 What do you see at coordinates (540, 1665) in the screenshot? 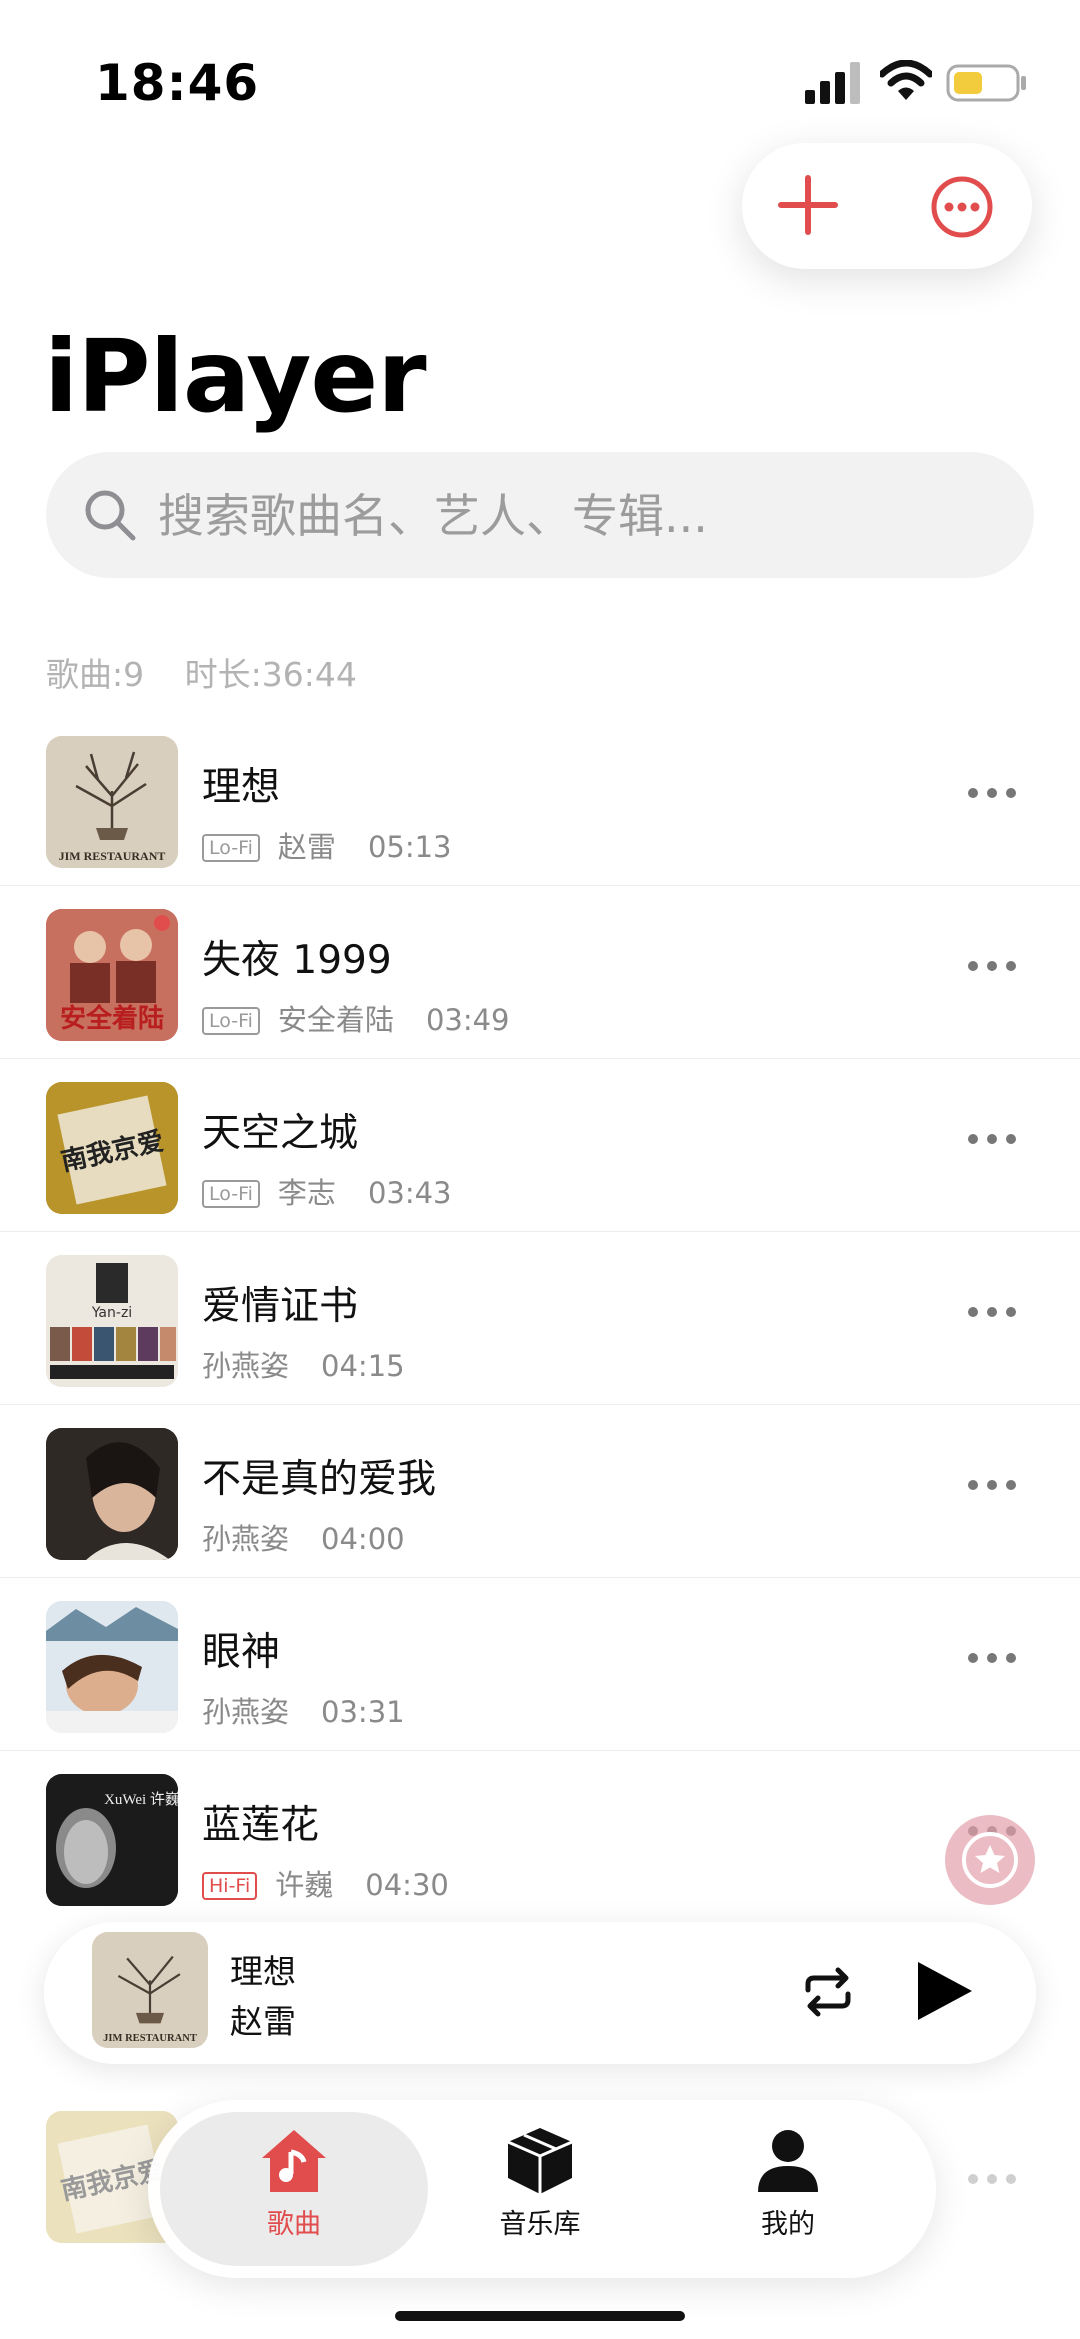
I see `song-row: 眼神 孙燕姿 03:31` at bounding box center [540, 1665].